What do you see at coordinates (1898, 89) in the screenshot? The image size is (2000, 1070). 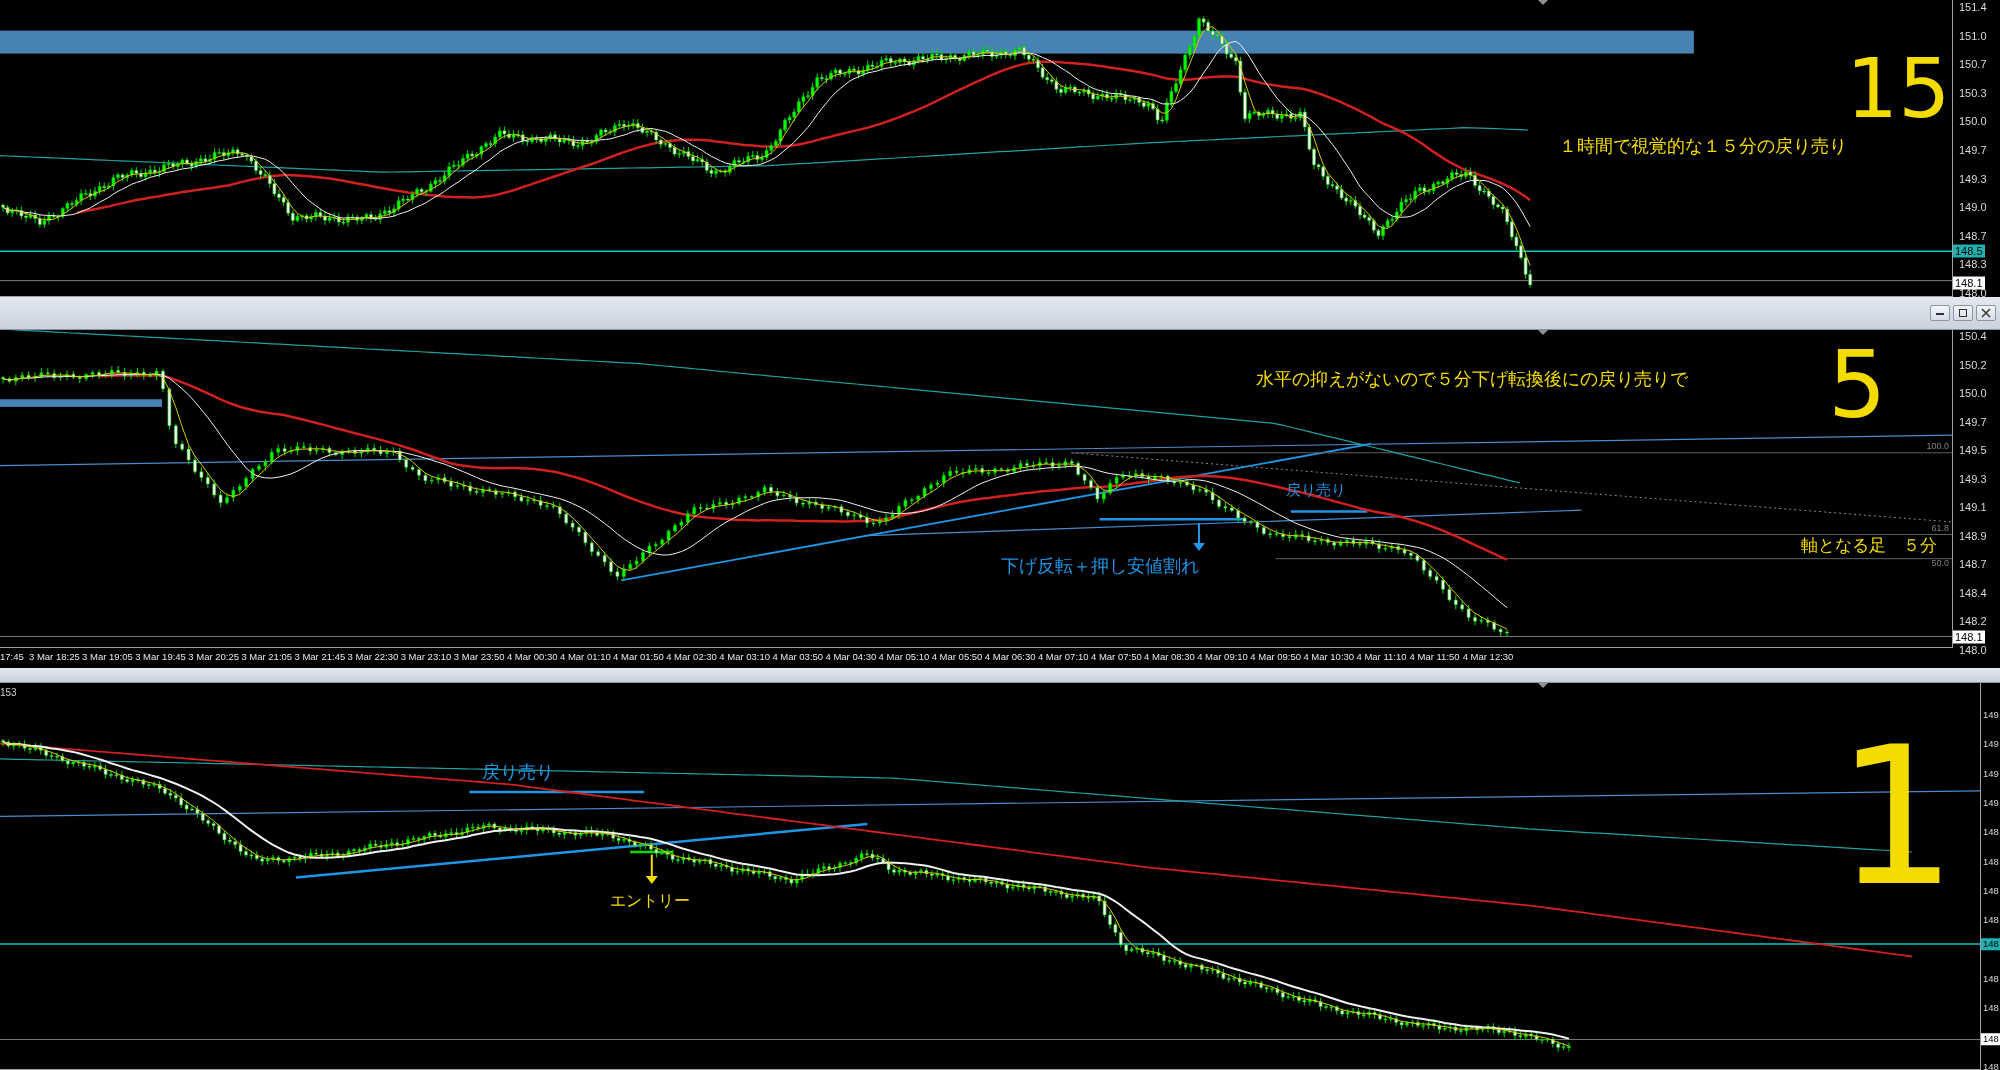 I see `handwritten-timeframe: 15` at bounding box center [1898, 89].